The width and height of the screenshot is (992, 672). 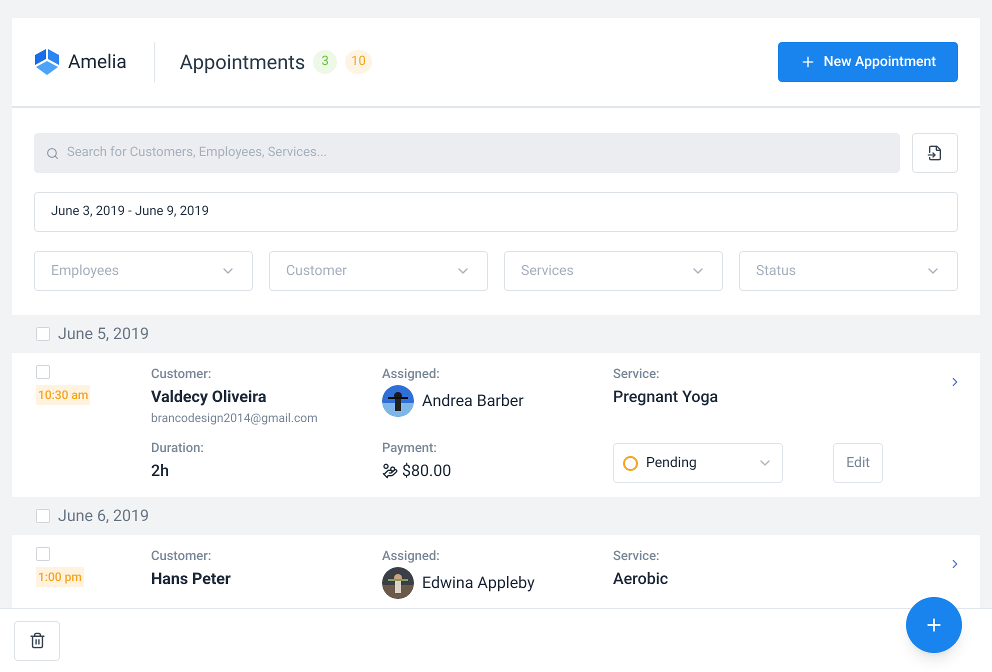 I want to click on trash-icon, so click(x=37, y=640).